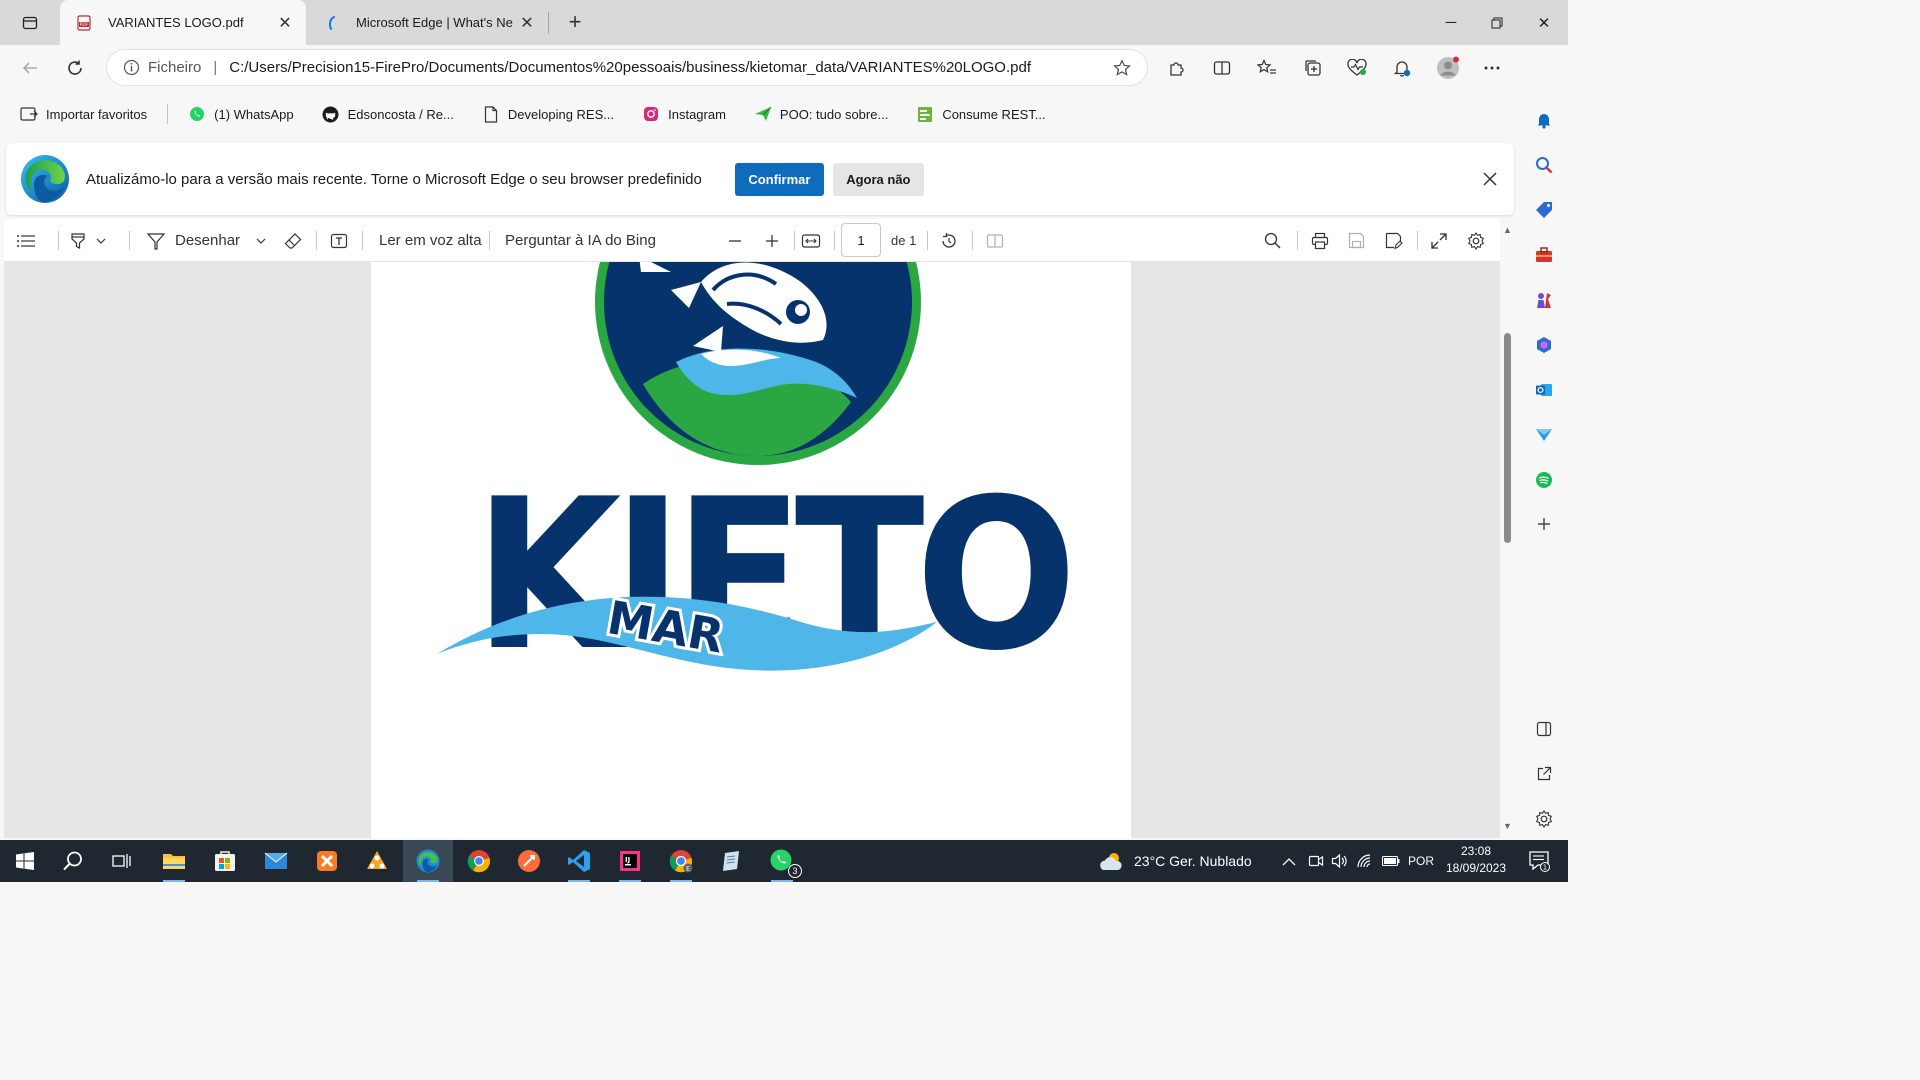 The height and width of the screenshot is (1080, 1920). I want to click on bookmark-whatsapp: (1) WhatsApp, so click(241, 114).